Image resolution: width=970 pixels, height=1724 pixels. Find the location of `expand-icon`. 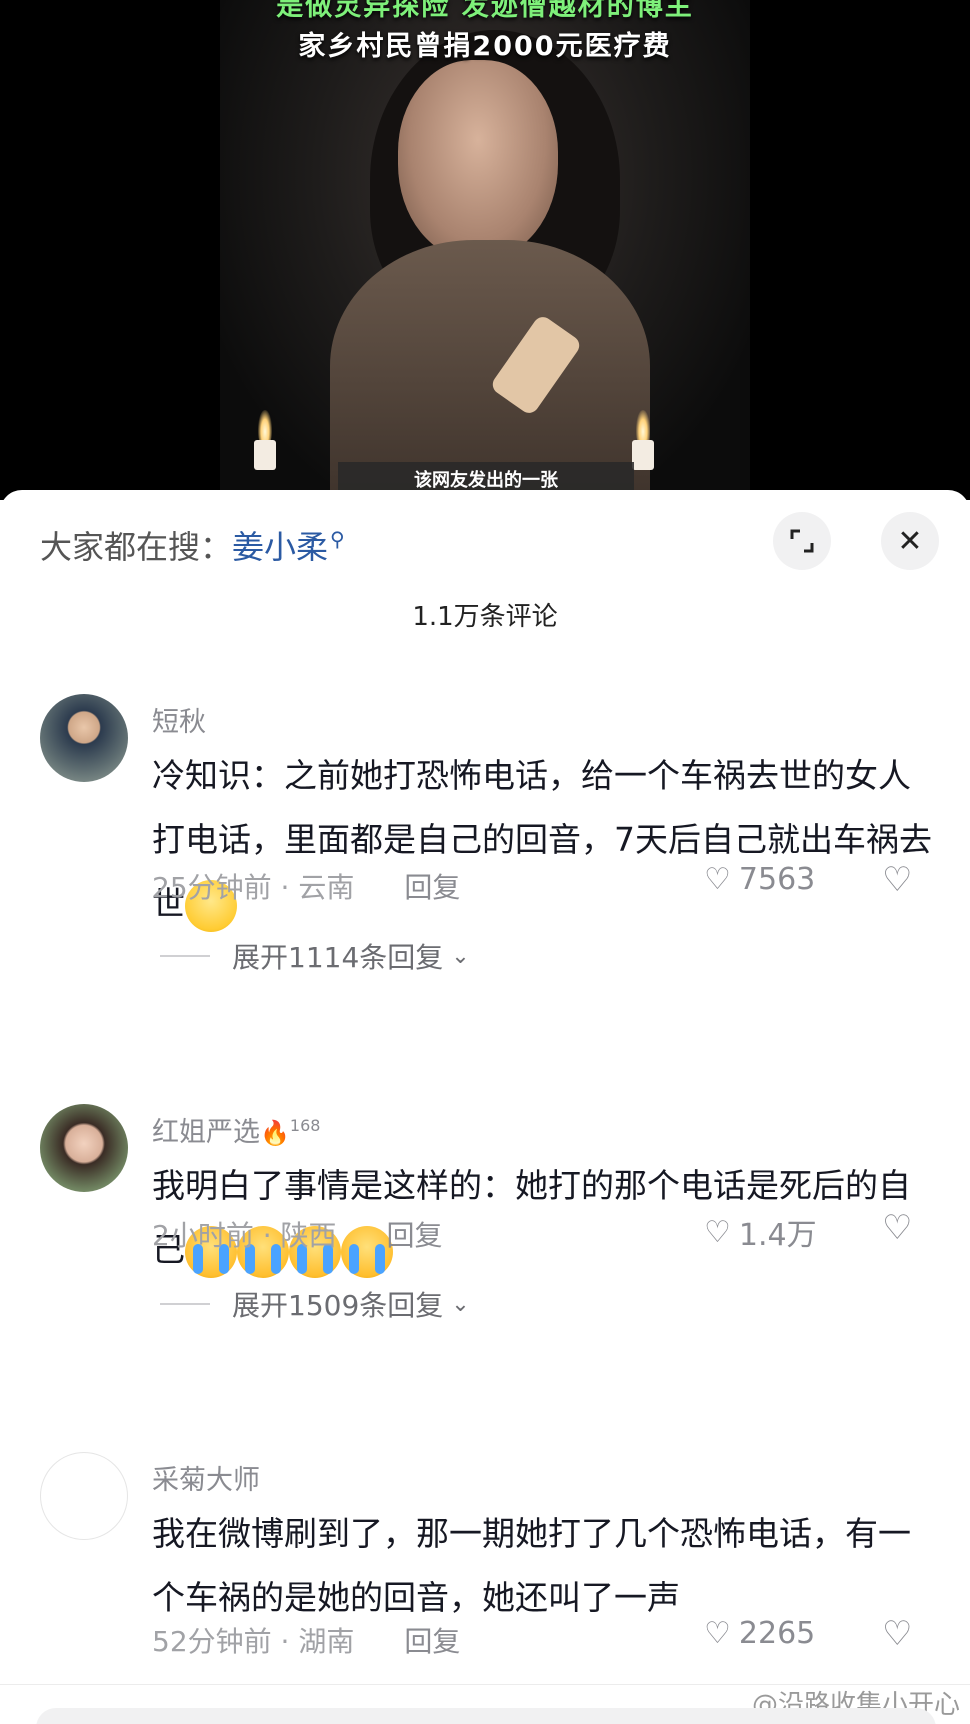

expand-icon is located at coordinates (802, 541).